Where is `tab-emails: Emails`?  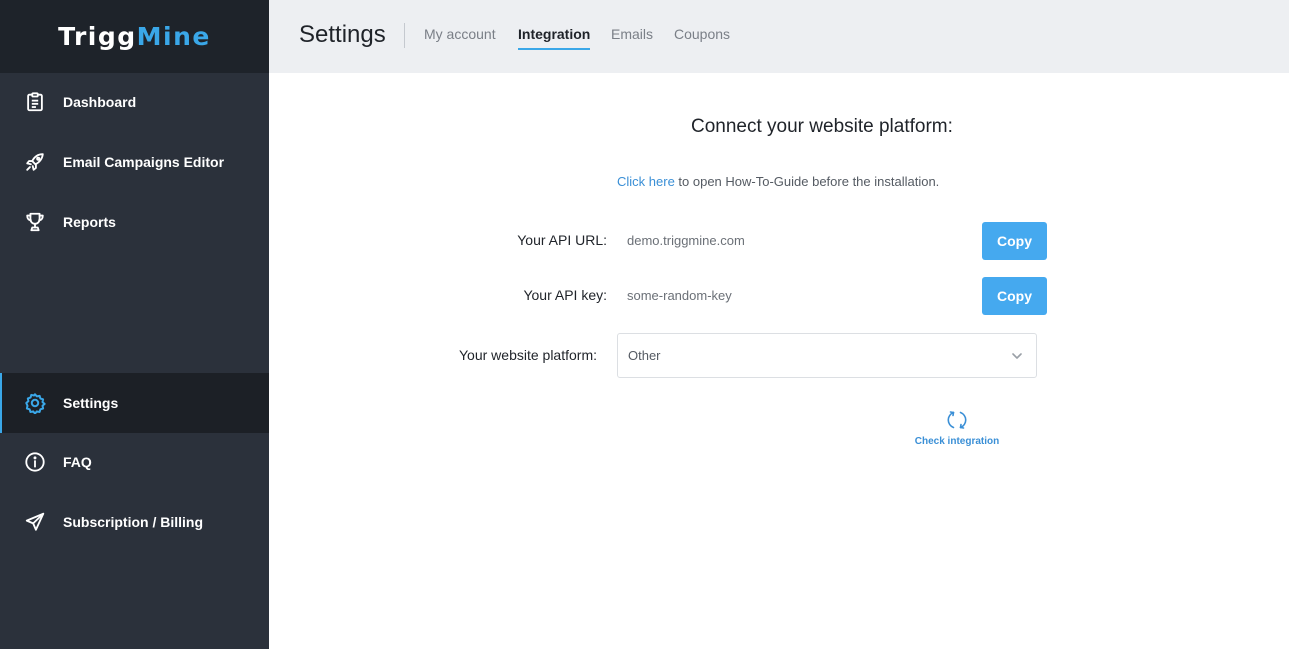 tab-emails: Emails is located at coordinates (632, 34).